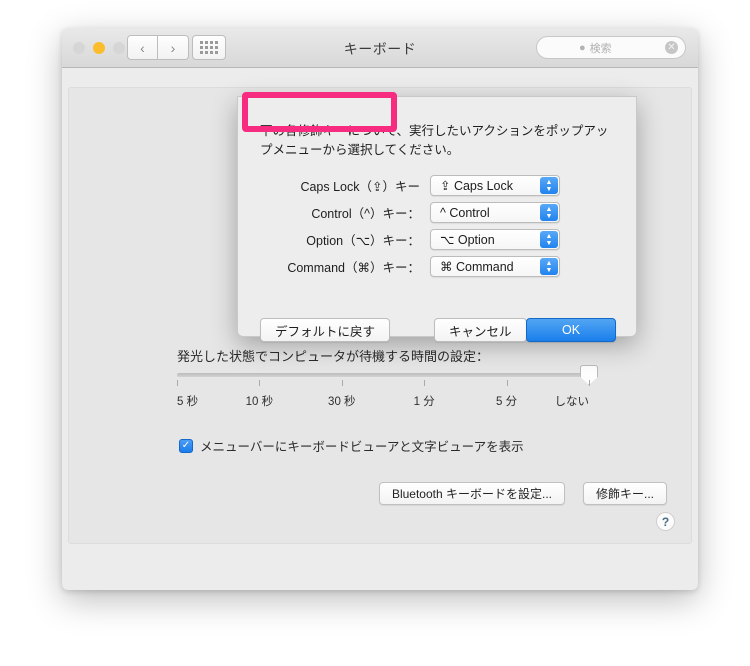 This screenshot has height=666, width=750. Describe the element at coordinates (259, 402) in the screenshot. I see `slider-tick-label: 10 秒` at that location.